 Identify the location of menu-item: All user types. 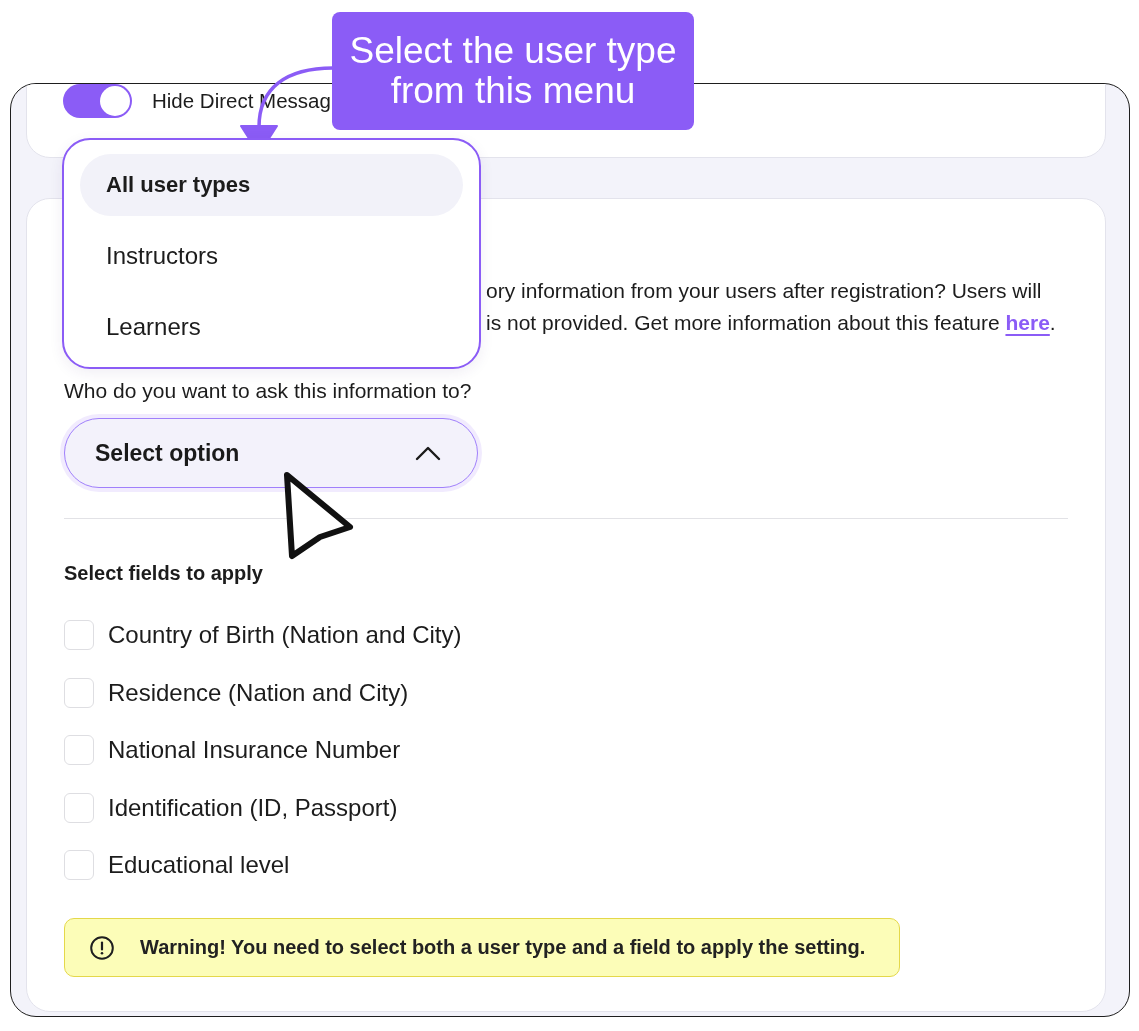
(271, 184).